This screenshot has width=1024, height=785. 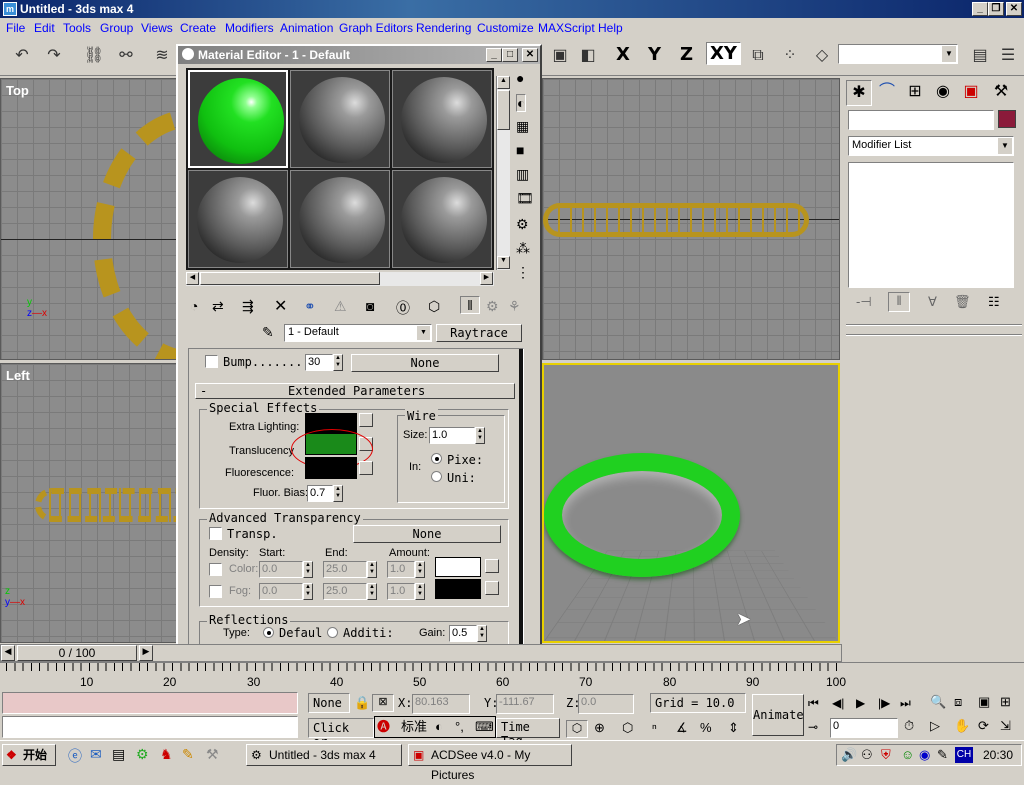 I want to click on viewport-top: Top y z—x, so click(x=89, y=219).